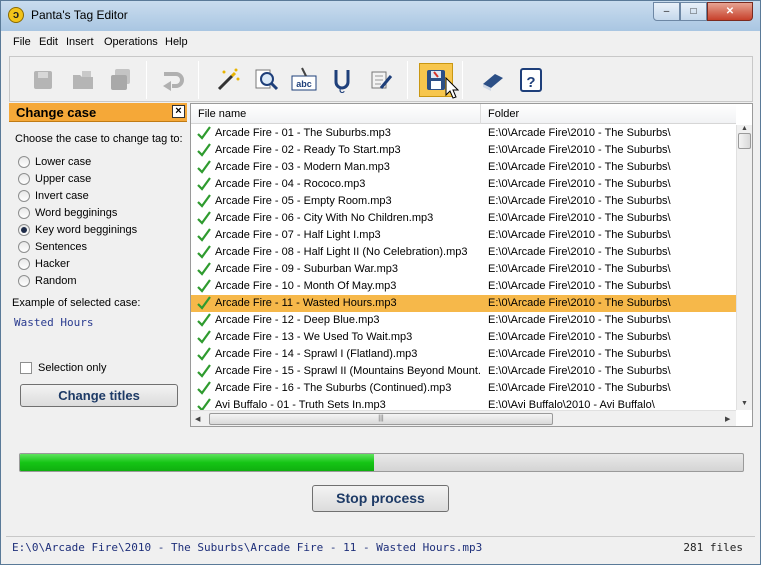 Image resolution: width=761 pixels, height=565 pixels. What do you see at coordinates (131, 42) in the screenshot?
I see `menu-operations: Operations` at bounding box center [131, 42].